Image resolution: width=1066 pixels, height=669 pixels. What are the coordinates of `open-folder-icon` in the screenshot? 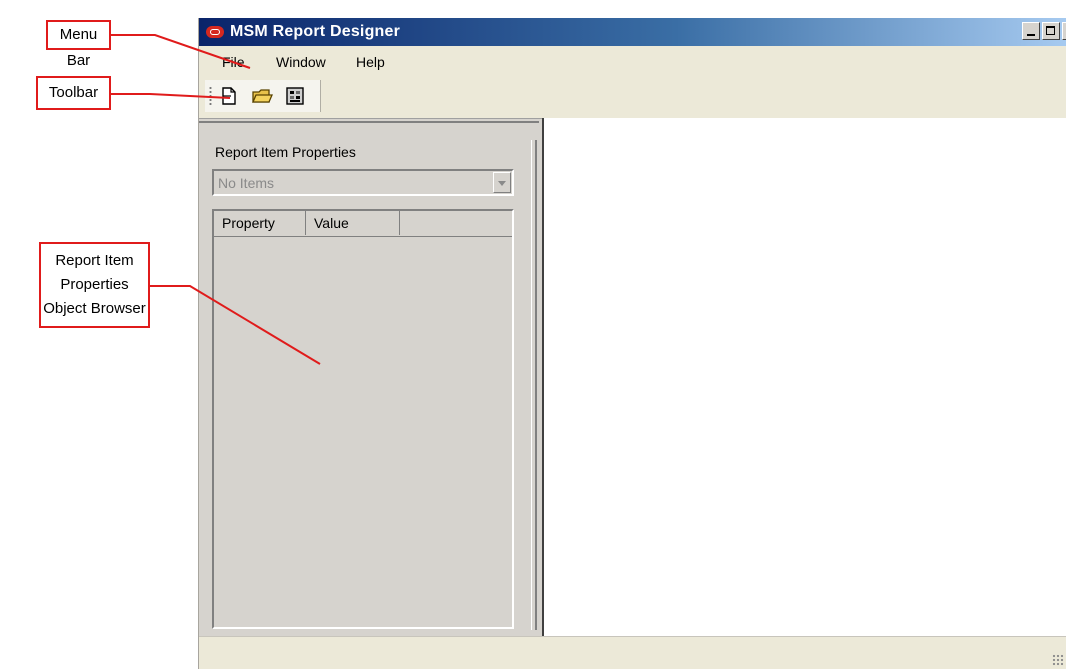 It's located at (262, 96).